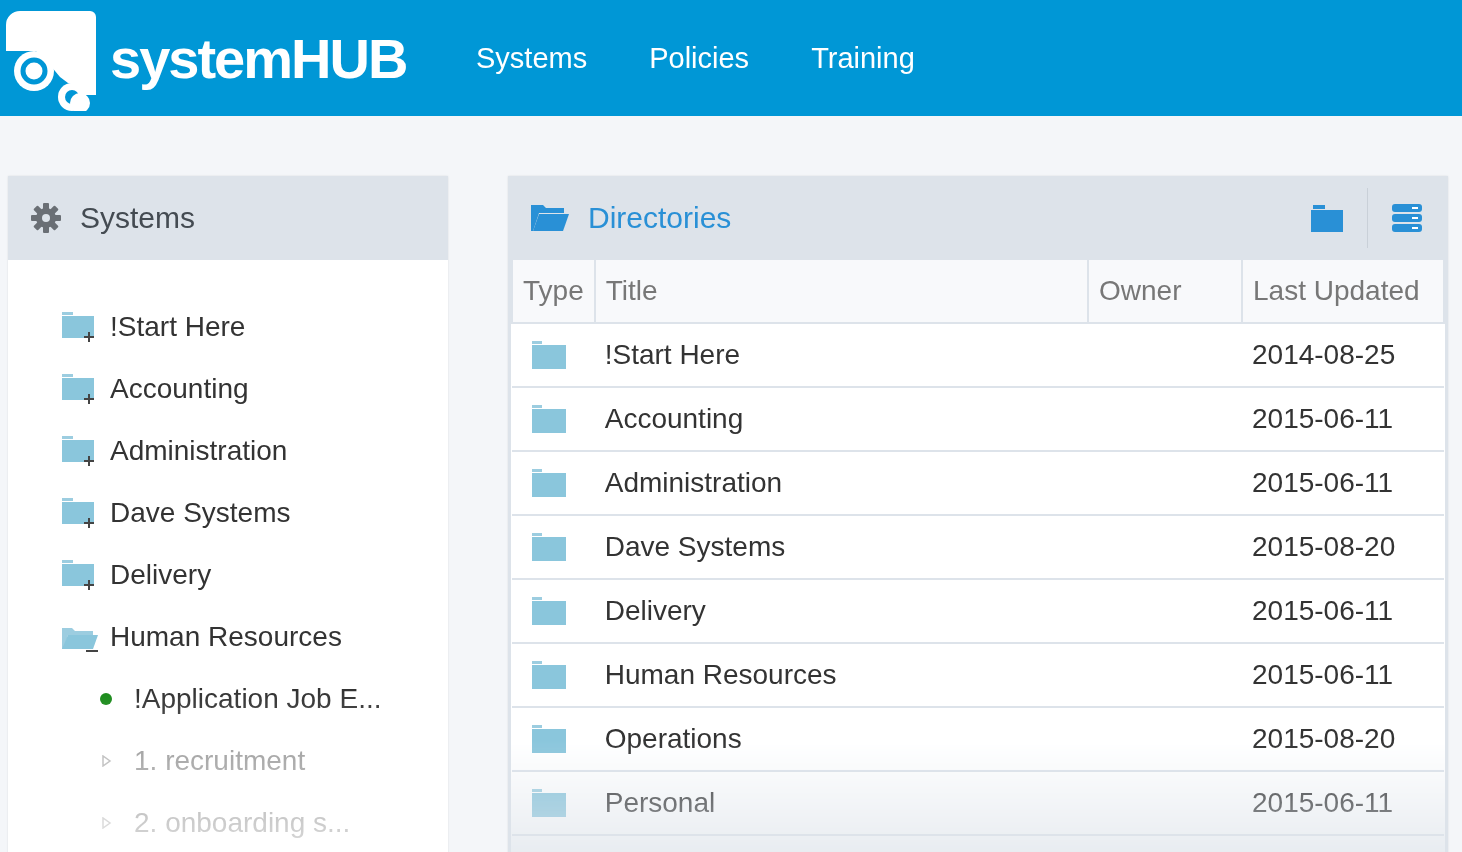 This screenshot has height=852, width=1462. Describe the element at coordinates (660, 218) in the screenshot. I see `panel-title: Directories` at that location.